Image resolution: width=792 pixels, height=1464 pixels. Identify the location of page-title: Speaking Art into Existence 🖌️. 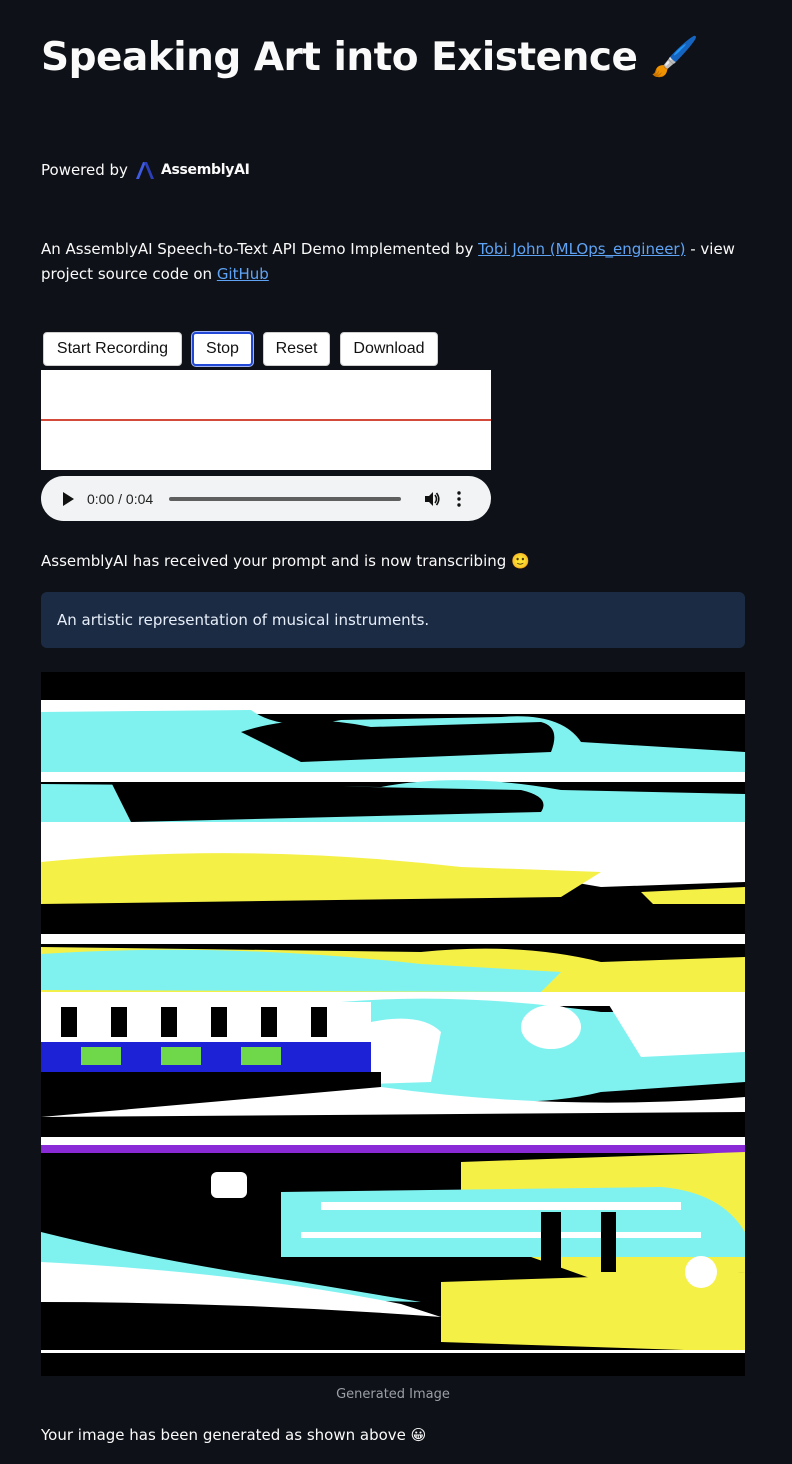
(370, 57).